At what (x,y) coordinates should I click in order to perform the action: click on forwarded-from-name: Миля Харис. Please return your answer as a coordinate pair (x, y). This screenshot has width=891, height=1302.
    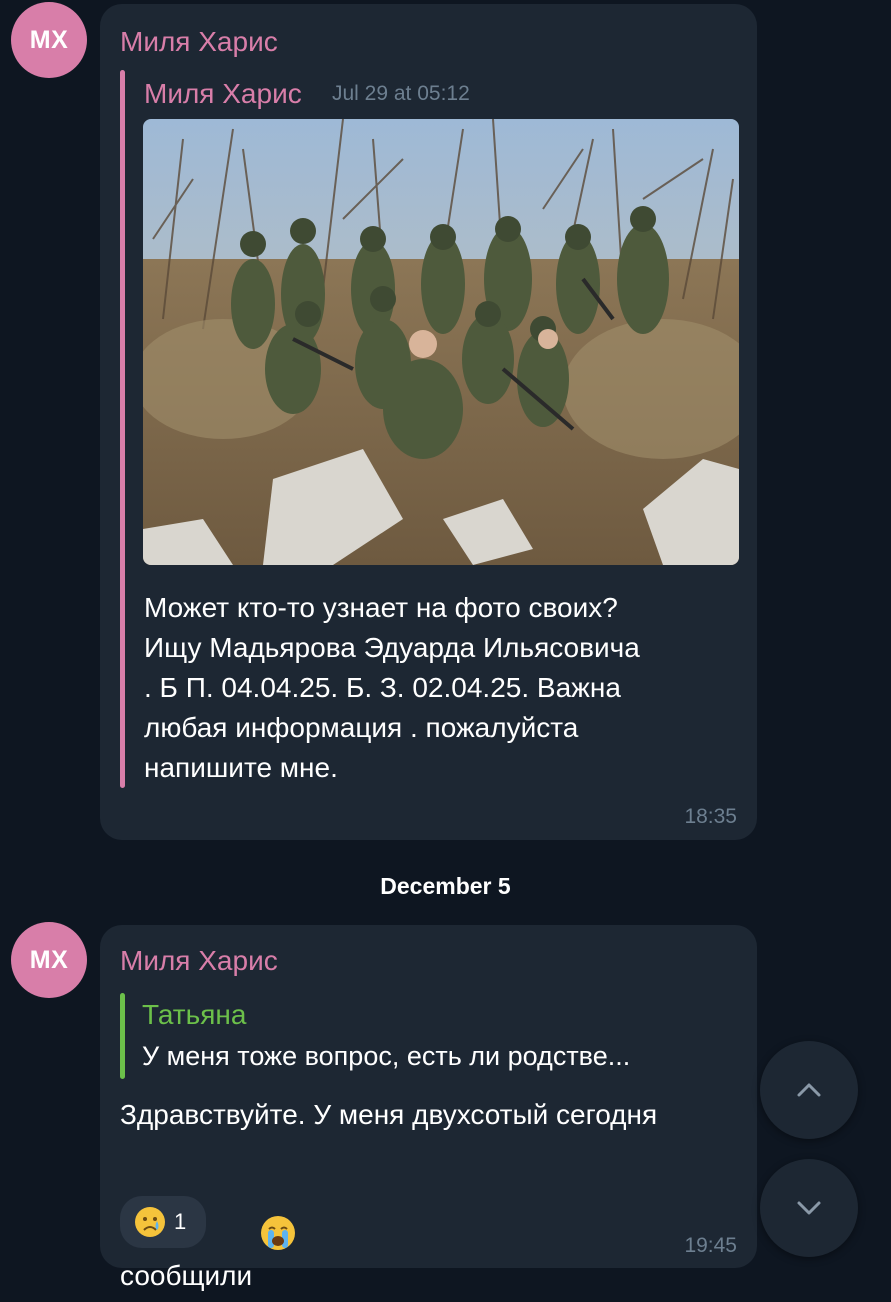
    Looking at the image, I should click on (223, 94).